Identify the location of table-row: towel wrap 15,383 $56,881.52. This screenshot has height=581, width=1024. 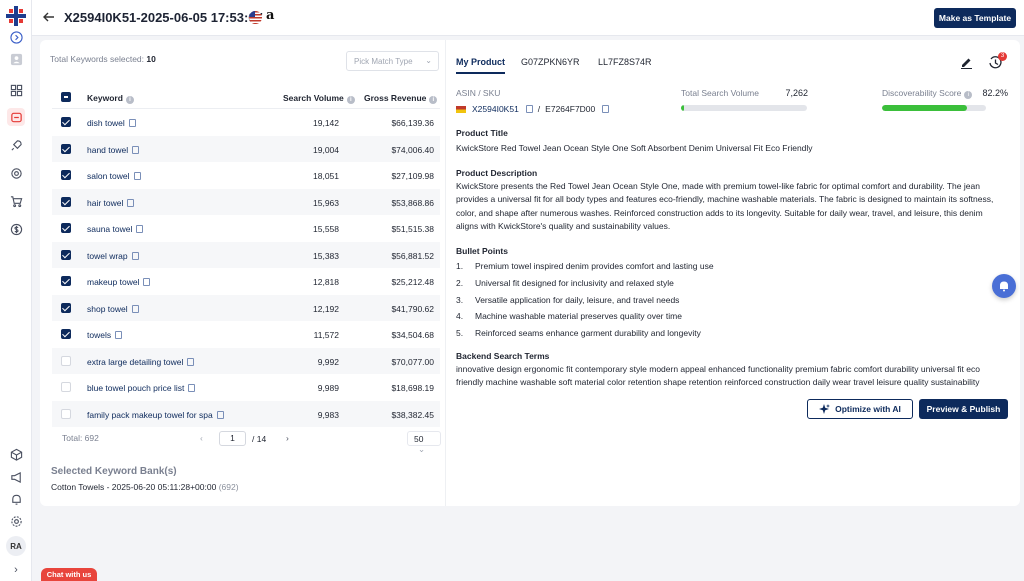
(246, 254).